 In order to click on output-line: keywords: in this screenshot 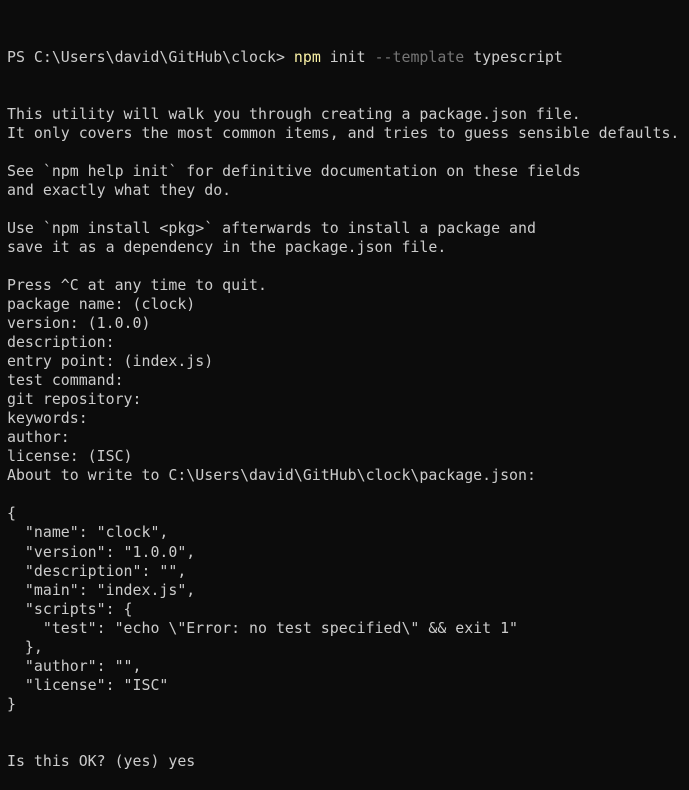, I will do `click(47, 418)`.